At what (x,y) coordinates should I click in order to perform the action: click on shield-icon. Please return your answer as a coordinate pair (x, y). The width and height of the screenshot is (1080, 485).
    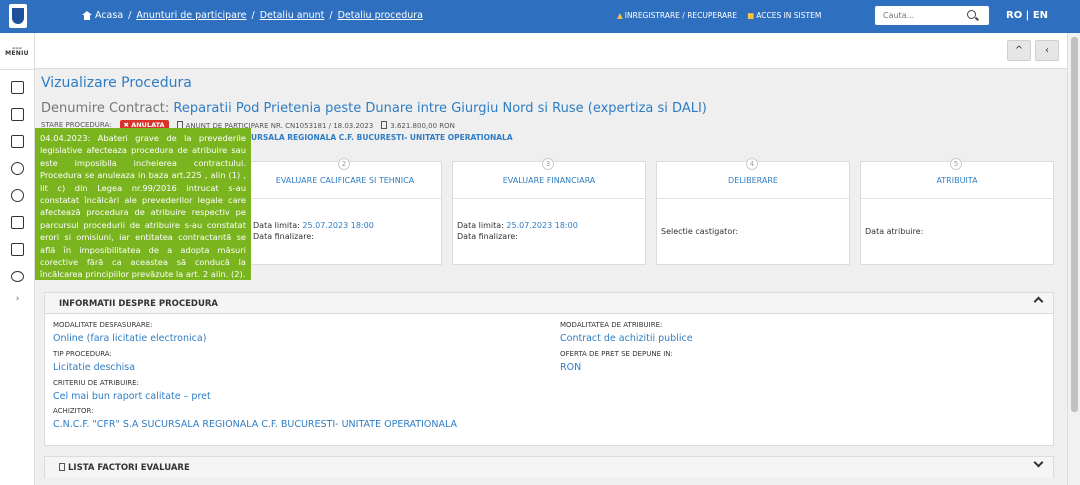
    Looking at the image, I should click on (18, 16).